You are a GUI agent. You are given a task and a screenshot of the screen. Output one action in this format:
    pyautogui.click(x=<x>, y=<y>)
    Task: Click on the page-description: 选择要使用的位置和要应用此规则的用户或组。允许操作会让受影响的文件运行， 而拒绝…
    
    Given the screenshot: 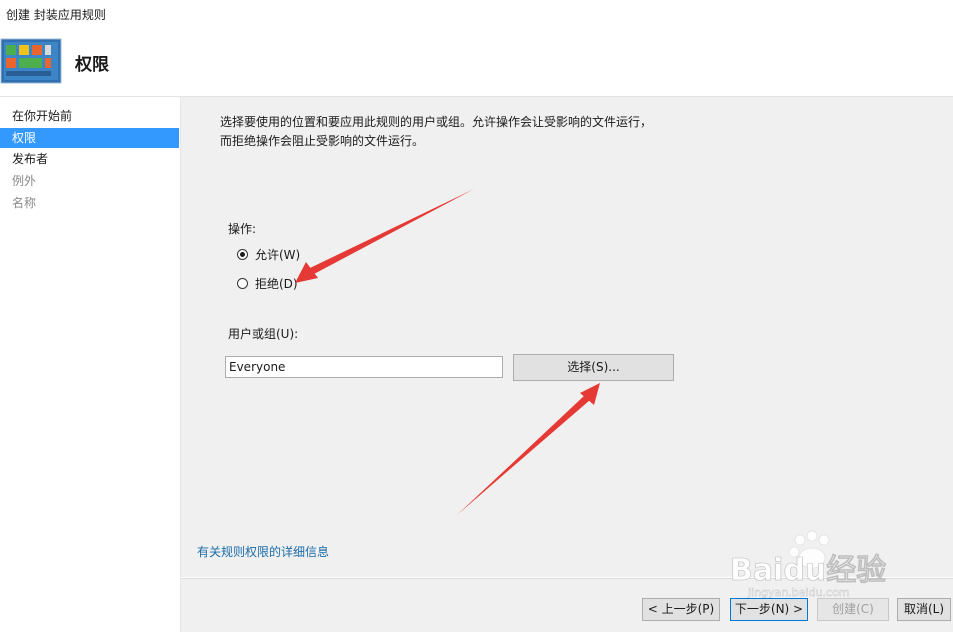 What is the action you would take?
    pyautogui.click(x=570, y=132)
    